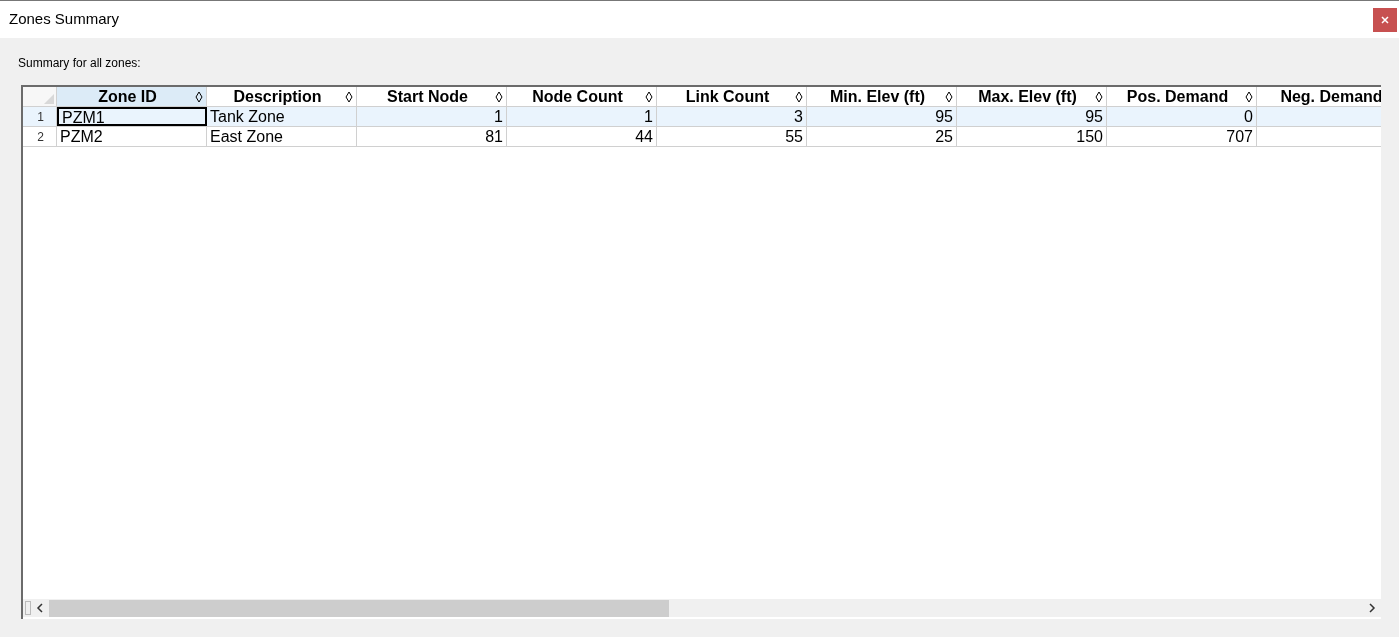 The width and height of the screenshot is (1399, 637). Describe the element at coordinates (1182, 116) in the screenshot. I see `table-cell: 0` at that location.